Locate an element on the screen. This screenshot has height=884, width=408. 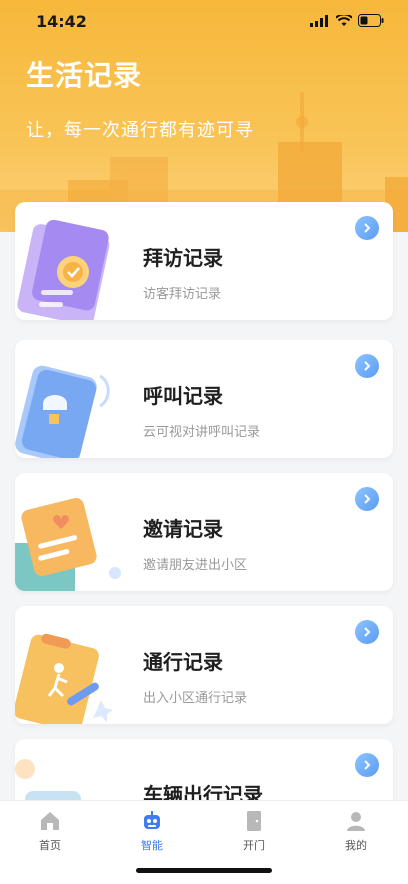
card-desc: 出入小区通行记录 is located at coordinates (195, 698).